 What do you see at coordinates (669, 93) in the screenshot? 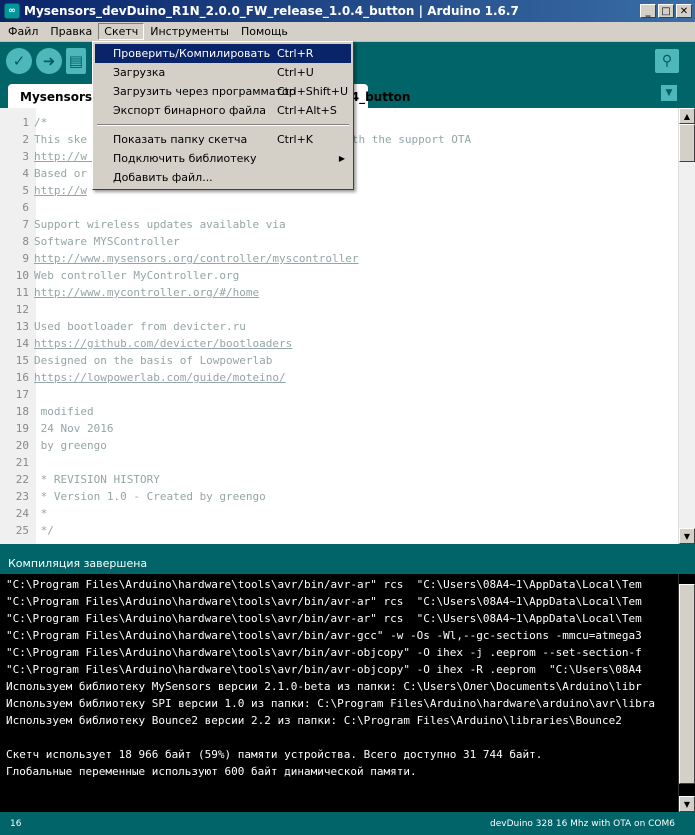
I see `tab-menu-button: ▼` at bounding box center [669, 93].